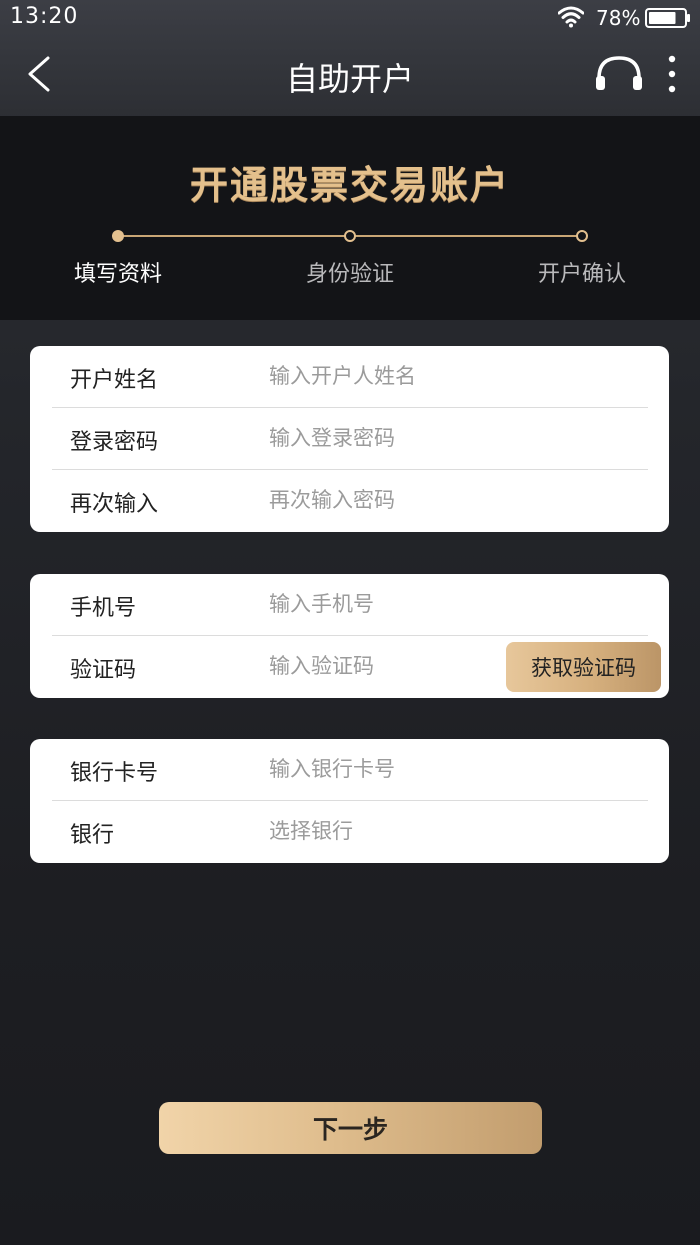 This screenshot has width=700, height=1245. I want to click on name-label: 开户姓名, so click(114, 380).